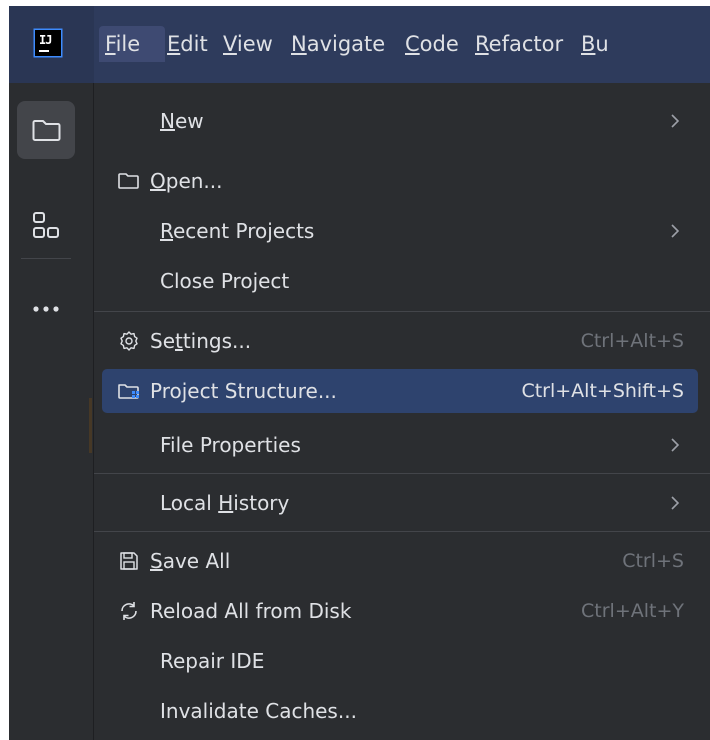 Image resolution: width=710 pixels, height=740 pixels. Describe the element at coordinates (189, 121) in the screenshot. I see `menu-item-label: ew` at that location.